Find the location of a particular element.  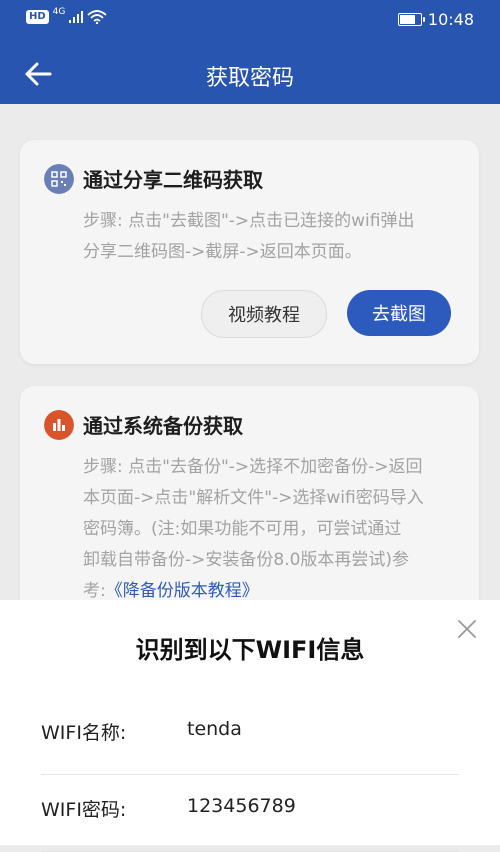

page-title: 获取密码 is located at coordinates (249, 78).